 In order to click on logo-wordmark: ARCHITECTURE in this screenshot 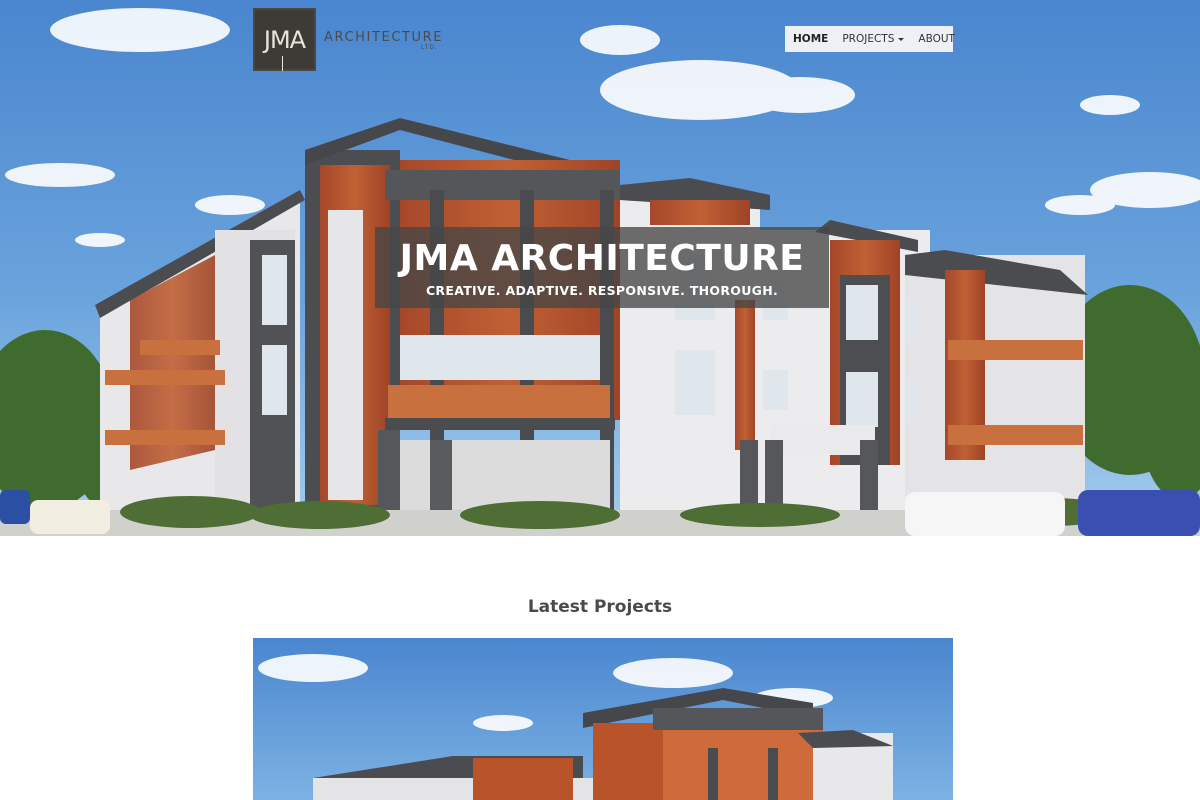, I will do `click(384, 37)`.